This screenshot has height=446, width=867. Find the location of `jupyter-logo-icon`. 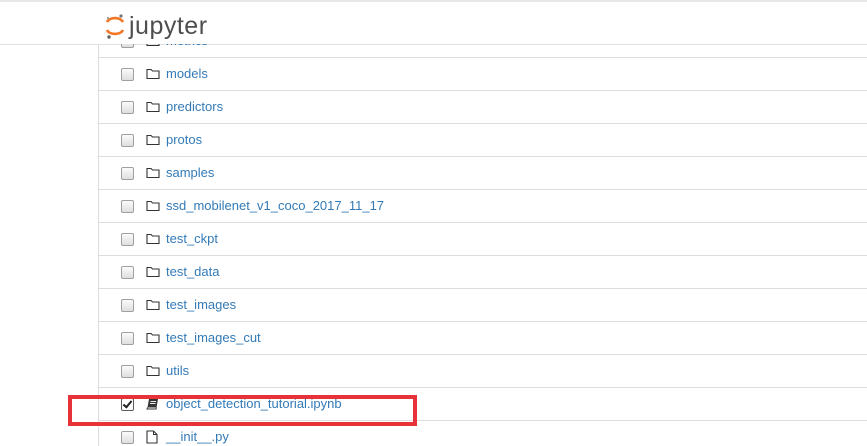

jupyter-logo-icon is located at coordinates (115, 26).